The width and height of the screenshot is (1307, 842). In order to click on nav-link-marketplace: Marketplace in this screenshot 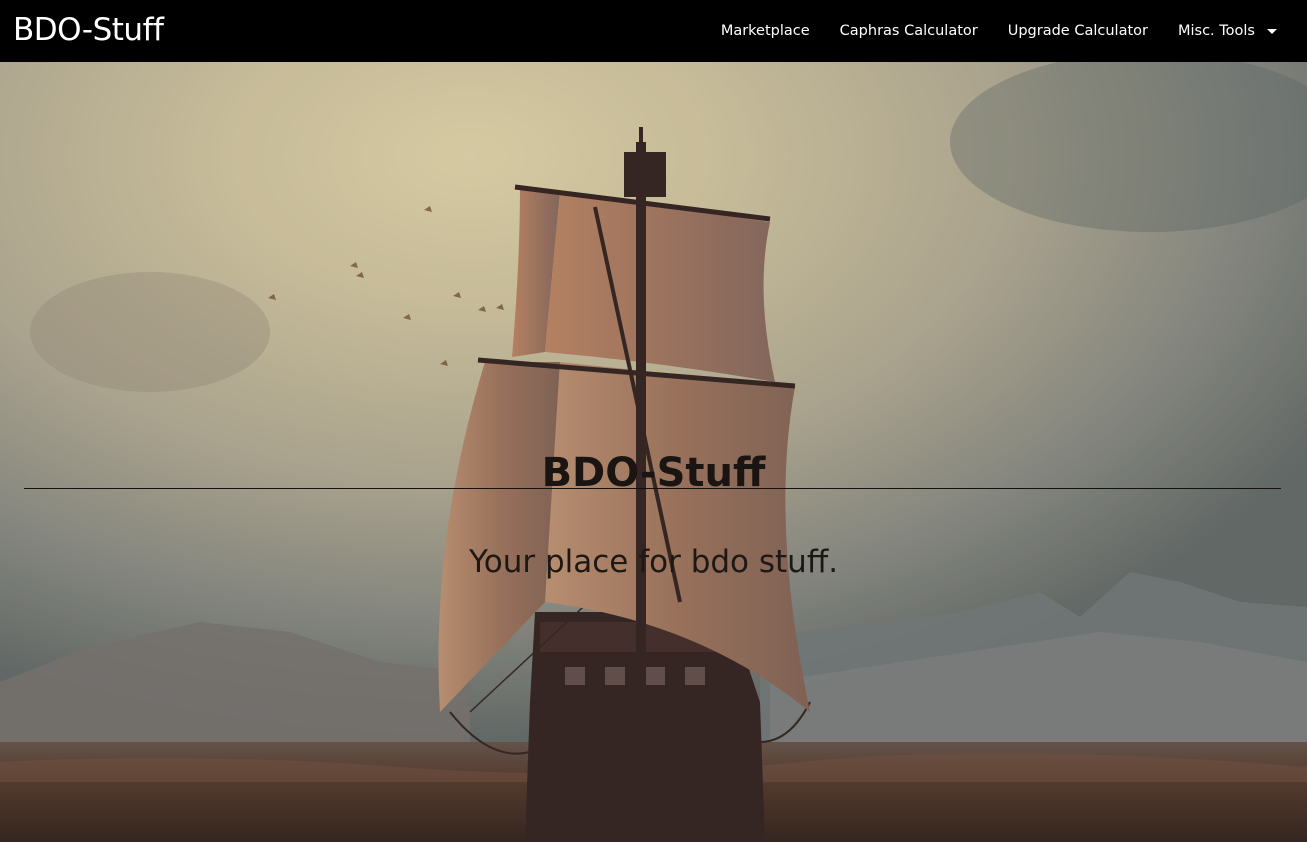, I will do `click(765, 31)`.